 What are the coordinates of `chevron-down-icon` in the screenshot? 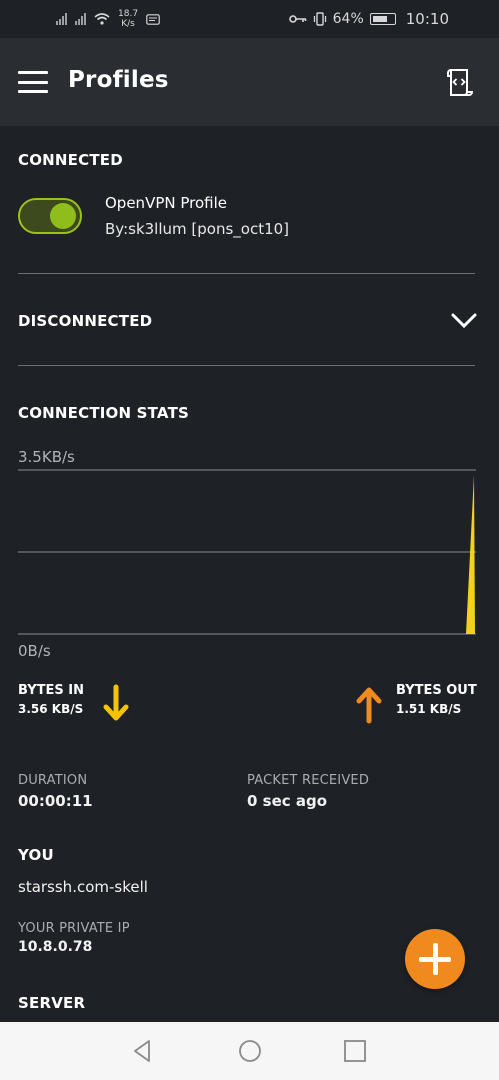 It's located at (464, 321).